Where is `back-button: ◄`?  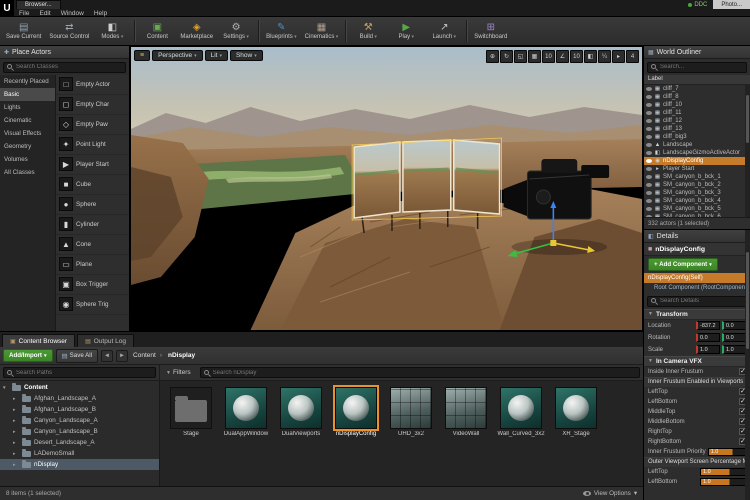 back-button: ◄ is located at coordinates (107, 355).